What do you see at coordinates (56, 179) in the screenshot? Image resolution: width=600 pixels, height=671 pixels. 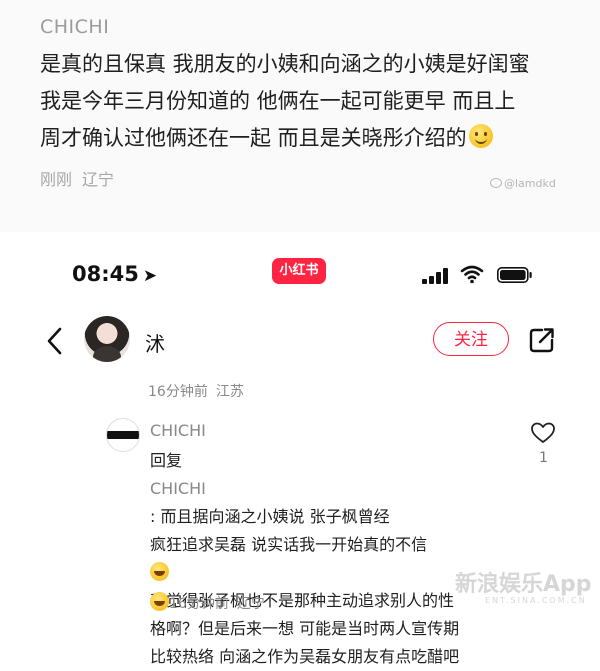 I see `quoted-comment-time: 刚刚` at bounding box center [56, 179].